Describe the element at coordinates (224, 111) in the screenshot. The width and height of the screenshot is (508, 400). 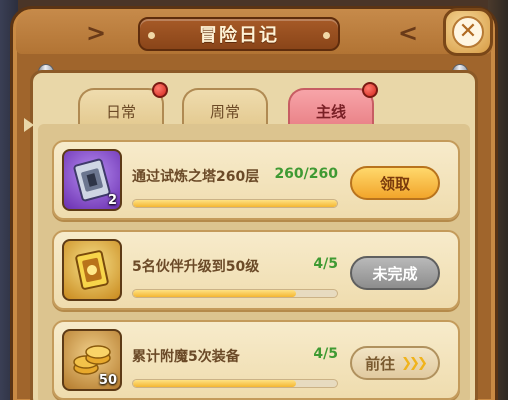
I see `tab-label: 周常` at that location.